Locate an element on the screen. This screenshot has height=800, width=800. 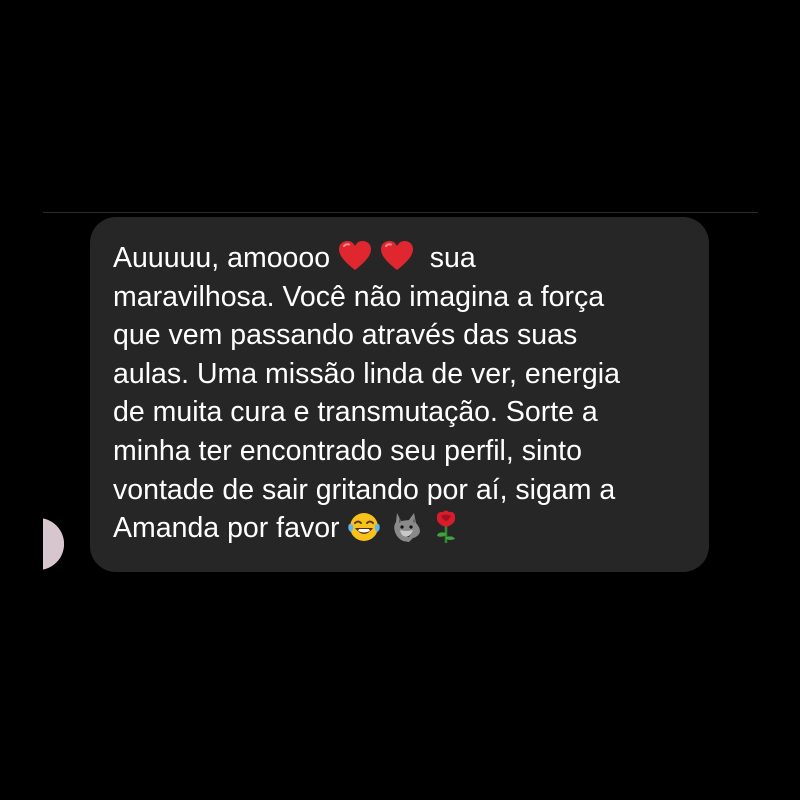
message-line-6: minha ter encontrado seu perfil, sinto is located at coordinates (347, 450).